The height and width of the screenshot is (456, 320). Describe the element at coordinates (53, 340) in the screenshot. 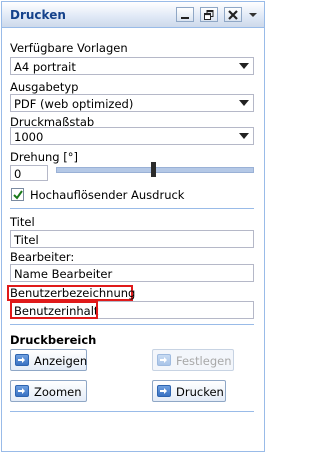

I see `druckbereich-title: Druckbereich` at that location.